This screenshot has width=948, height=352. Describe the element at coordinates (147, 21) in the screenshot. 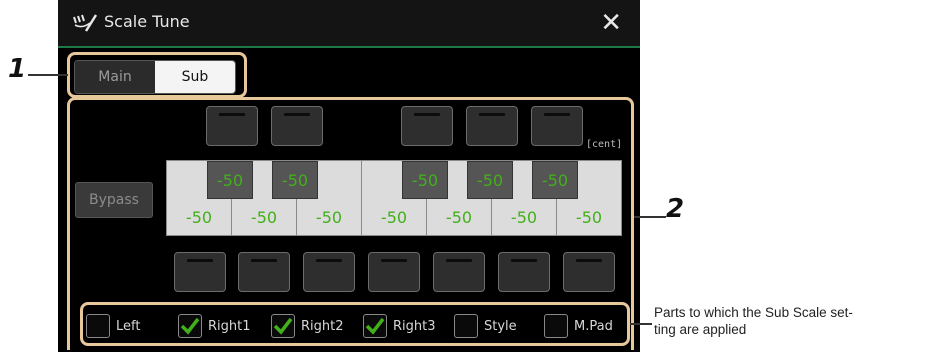

I see `window-title: Scale Tune` at that location.